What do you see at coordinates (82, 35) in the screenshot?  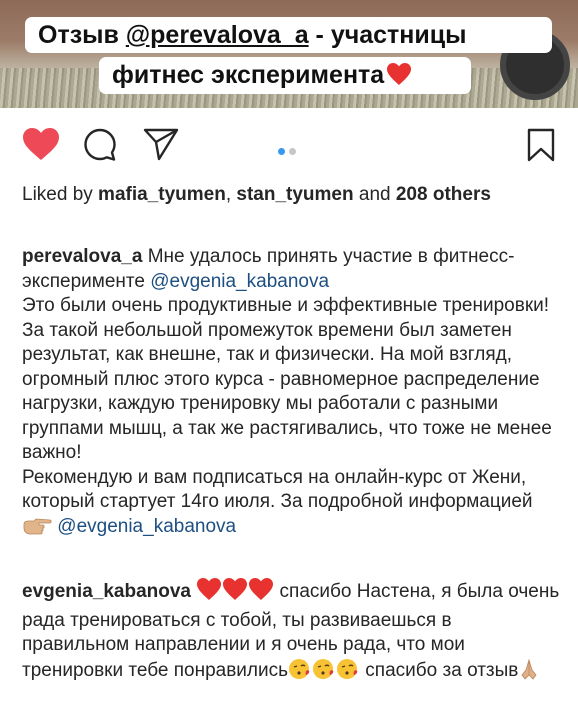 I see `banner-text-prefix: Отзыв` at bounding box center [82, 35].